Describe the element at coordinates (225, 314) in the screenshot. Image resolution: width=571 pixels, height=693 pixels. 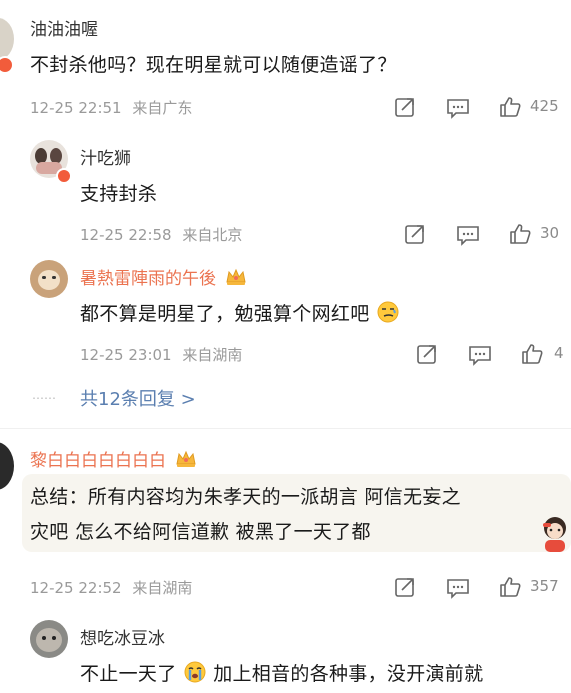
I see `reply-text-content: 都不算是明星了，勉强算个网红吧` at that location.